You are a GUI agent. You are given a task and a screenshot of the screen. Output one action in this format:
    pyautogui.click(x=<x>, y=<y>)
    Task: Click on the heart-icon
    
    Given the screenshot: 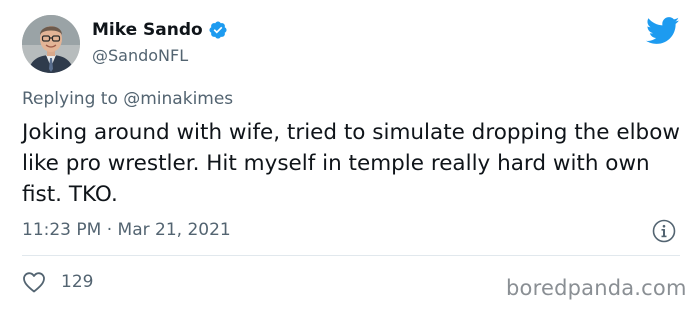 What is the action you would take?
    pyautogui.click(x=34, y=282)
    